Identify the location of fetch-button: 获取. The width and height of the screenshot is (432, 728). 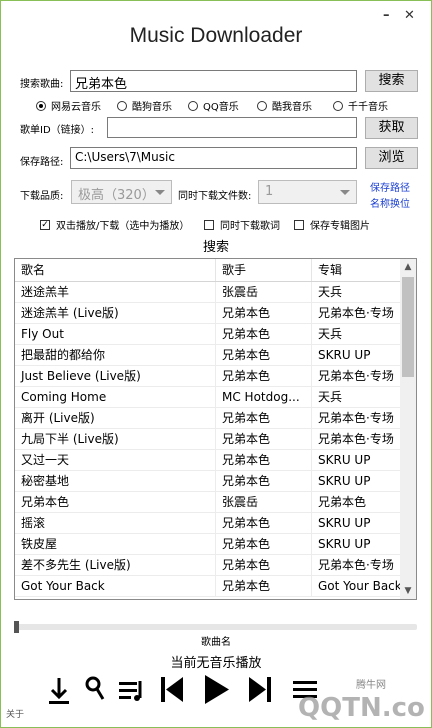
(391, 128).